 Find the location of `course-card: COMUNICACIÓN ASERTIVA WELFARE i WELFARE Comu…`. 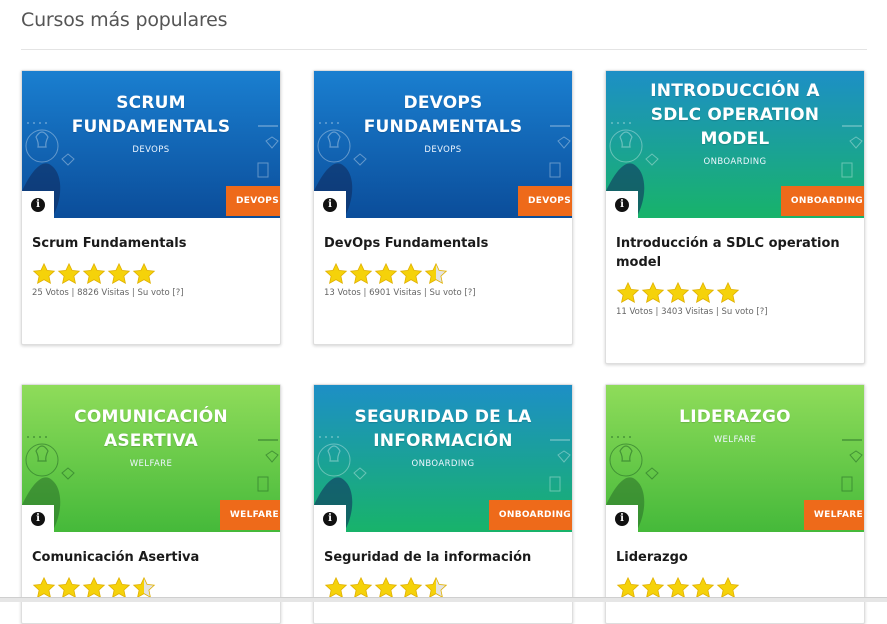

course-card: COMUNICACIÓN ASERTIVA WELFARE i WELFARE Comu… is located at coordinates (151, 504).